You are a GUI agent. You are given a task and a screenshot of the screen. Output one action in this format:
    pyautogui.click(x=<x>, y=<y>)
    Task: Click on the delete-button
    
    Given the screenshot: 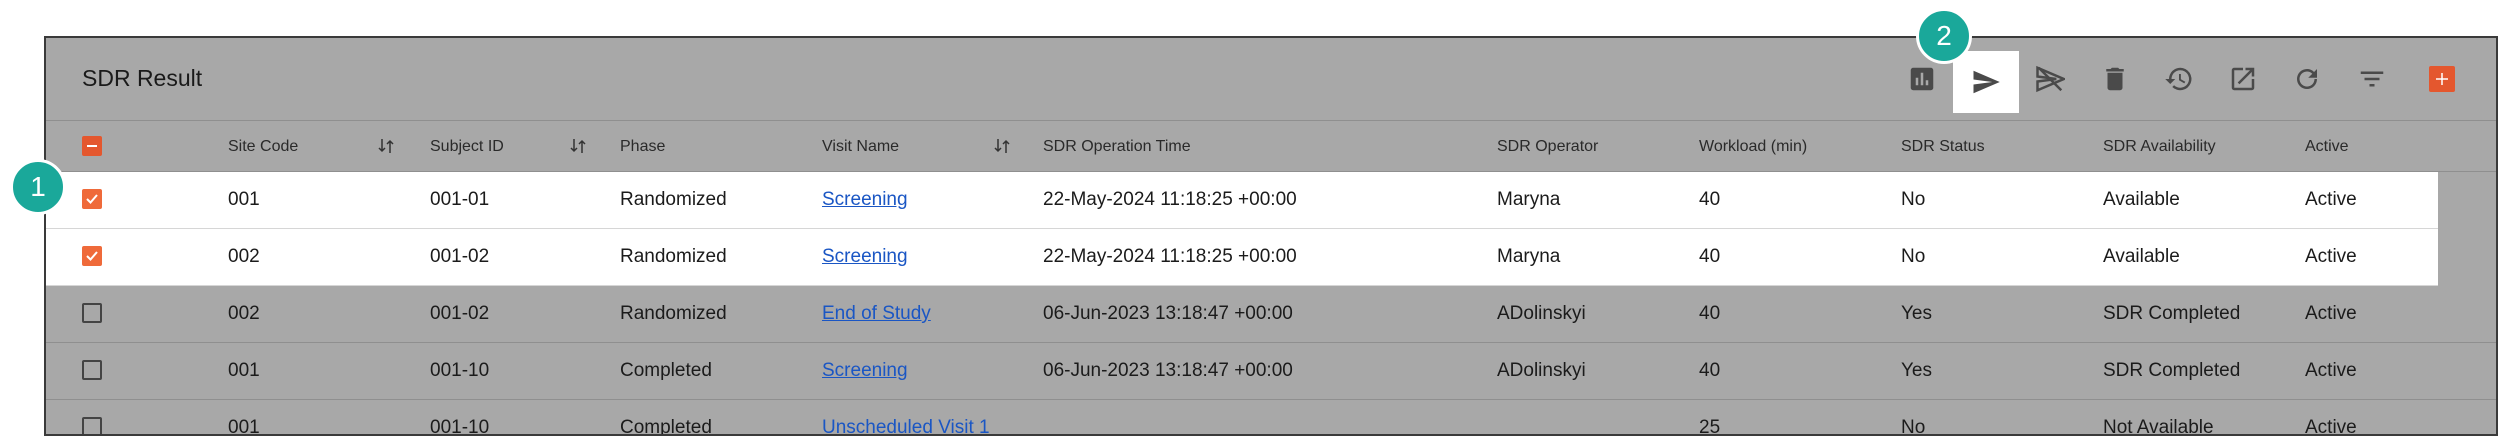 What is the action you would take?
    pyautogui.click(x=2115, y=79)
    